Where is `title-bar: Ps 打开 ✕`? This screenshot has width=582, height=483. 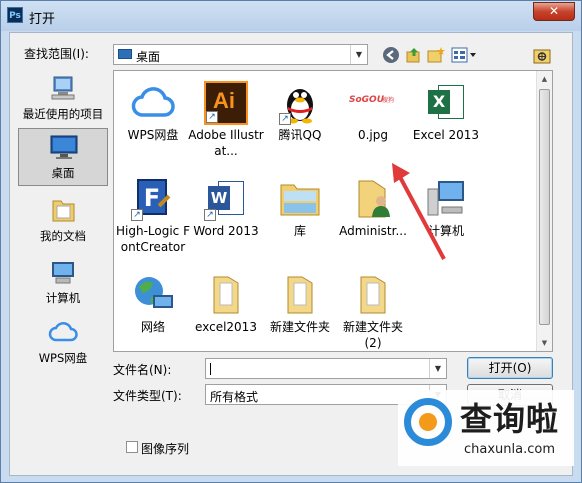 title-bar: Ps 打开 ✕ is located at coordinates (291, 16).